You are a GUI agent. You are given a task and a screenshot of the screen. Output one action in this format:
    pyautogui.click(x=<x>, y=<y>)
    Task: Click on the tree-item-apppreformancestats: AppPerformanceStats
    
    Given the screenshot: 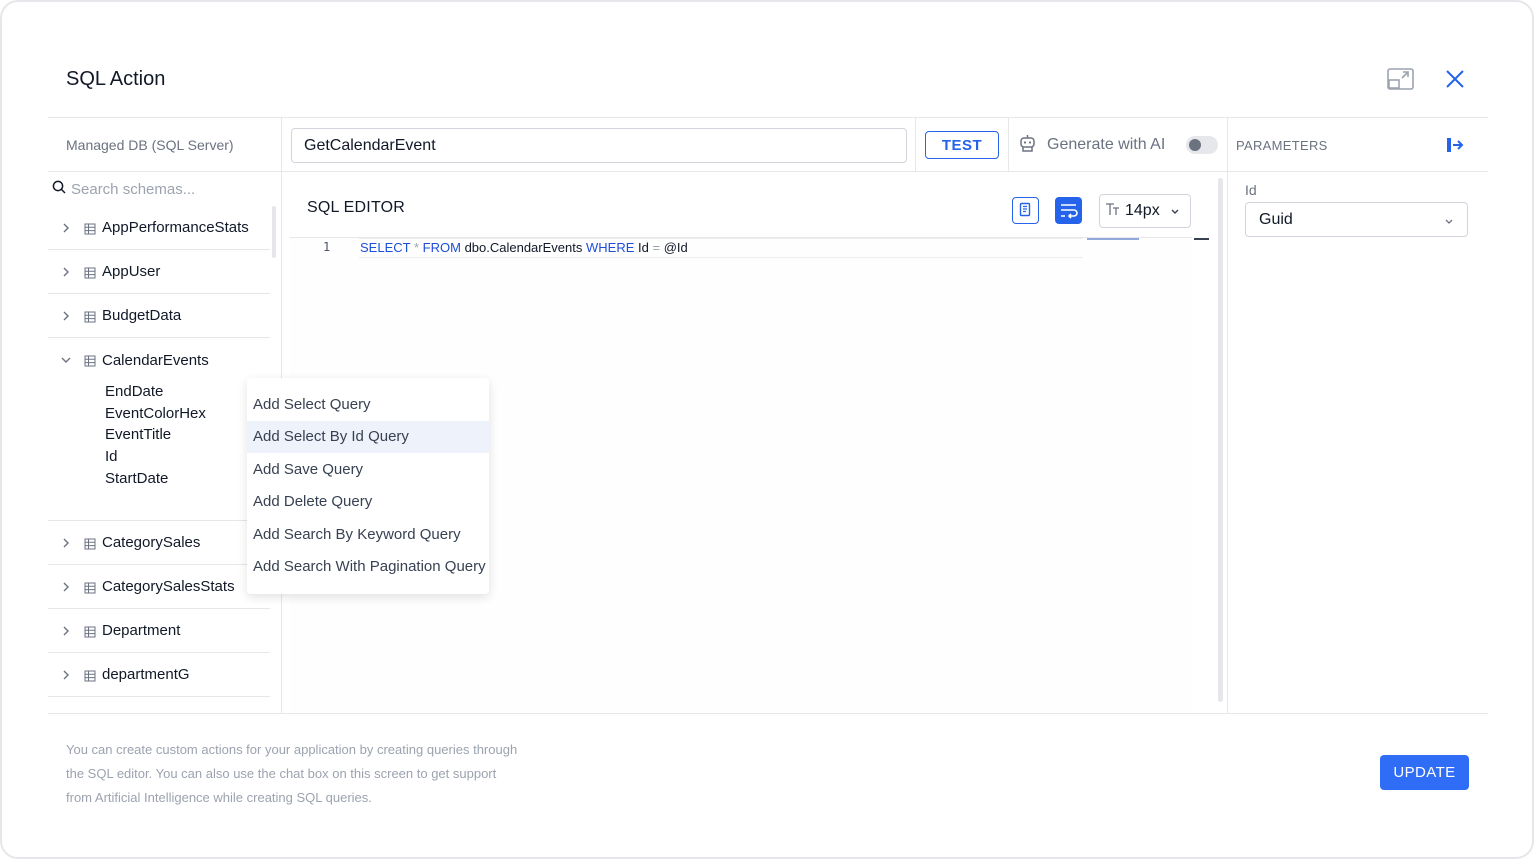 What is the action you would take?
    pyautogui.click(x=159, y=228)
    